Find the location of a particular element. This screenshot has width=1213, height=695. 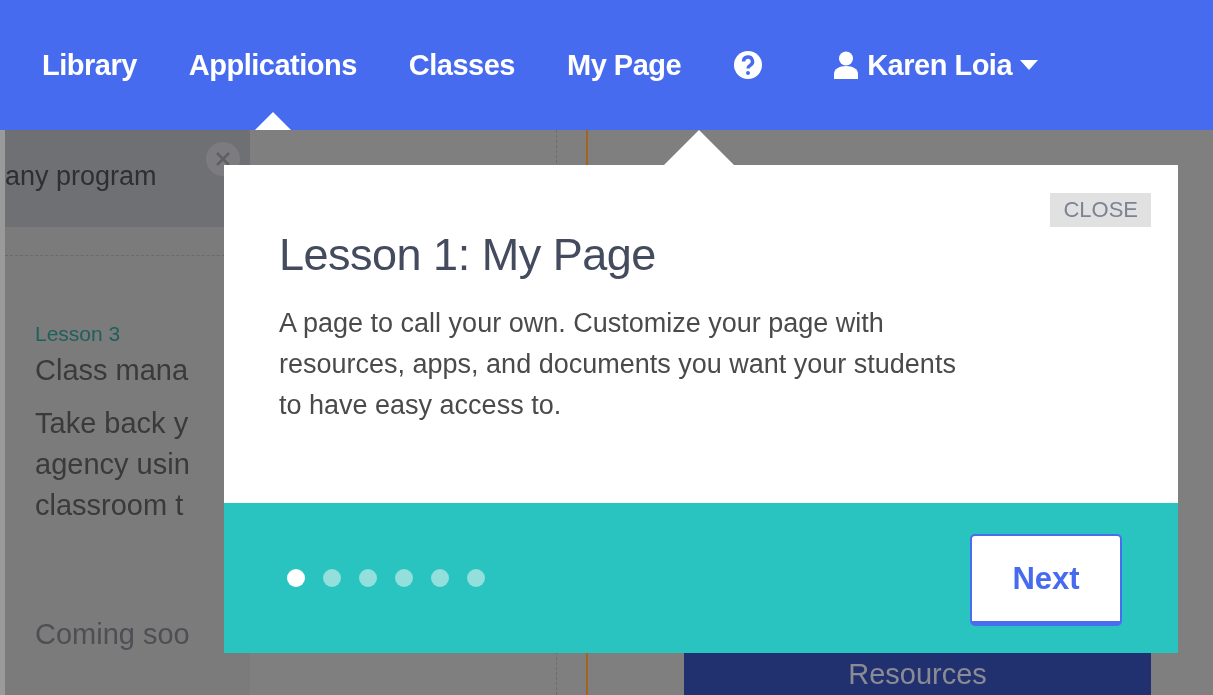

nav-tab: Applications is located at coordinates (272, 65).